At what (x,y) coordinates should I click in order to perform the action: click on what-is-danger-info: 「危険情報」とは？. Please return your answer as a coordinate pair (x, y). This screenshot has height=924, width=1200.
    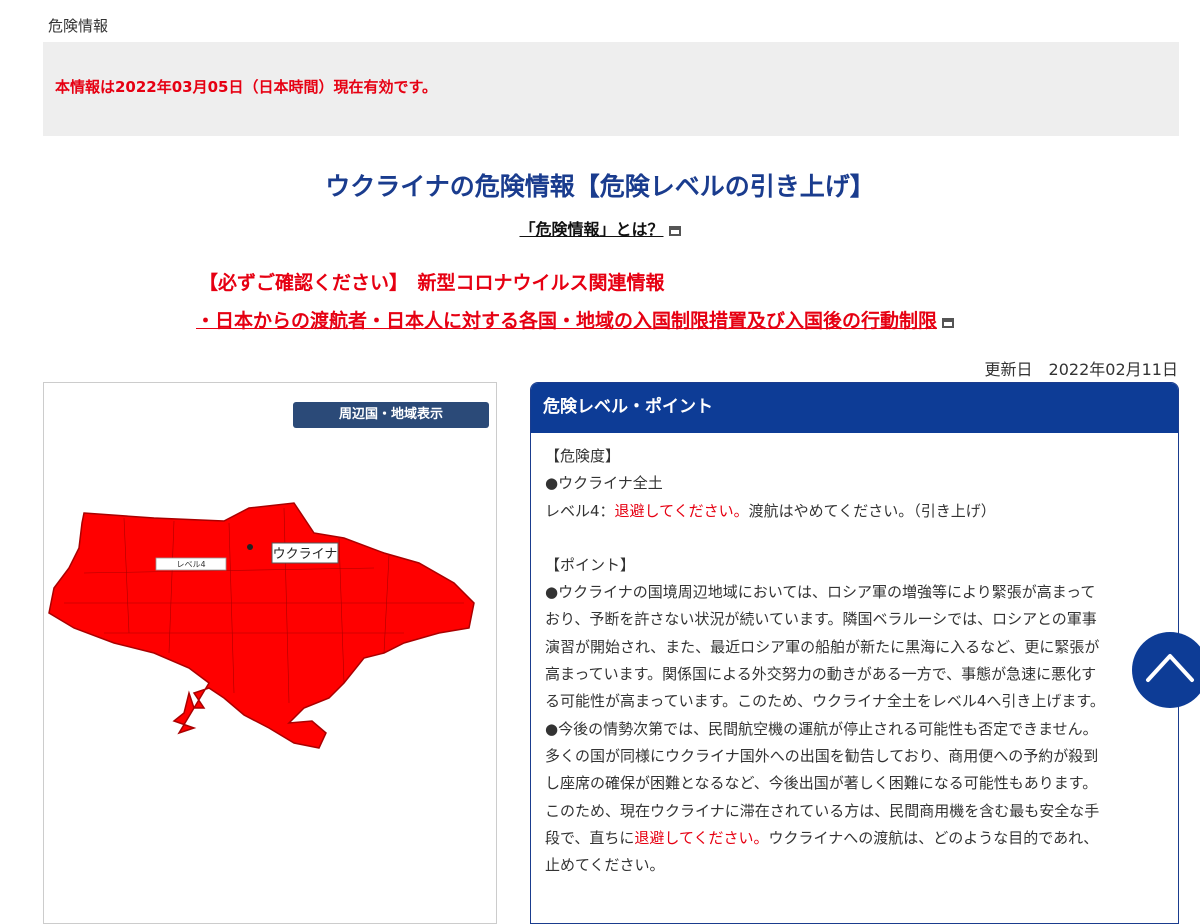
    Looking at the image, I should click on (600, 228).